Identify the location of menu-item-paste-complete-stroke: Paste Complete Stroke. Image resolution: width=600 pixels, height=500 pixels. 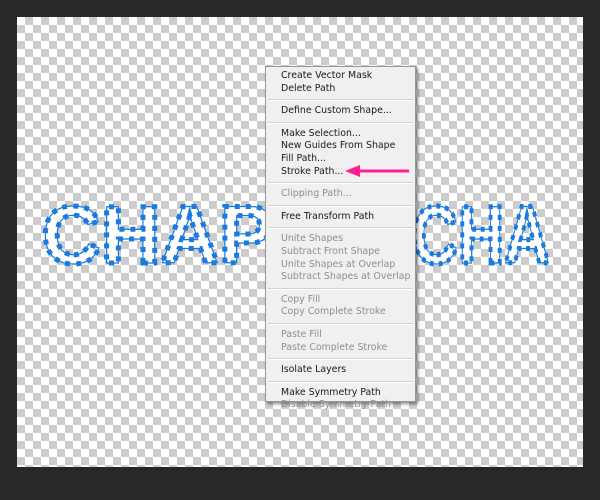
(334, 347).